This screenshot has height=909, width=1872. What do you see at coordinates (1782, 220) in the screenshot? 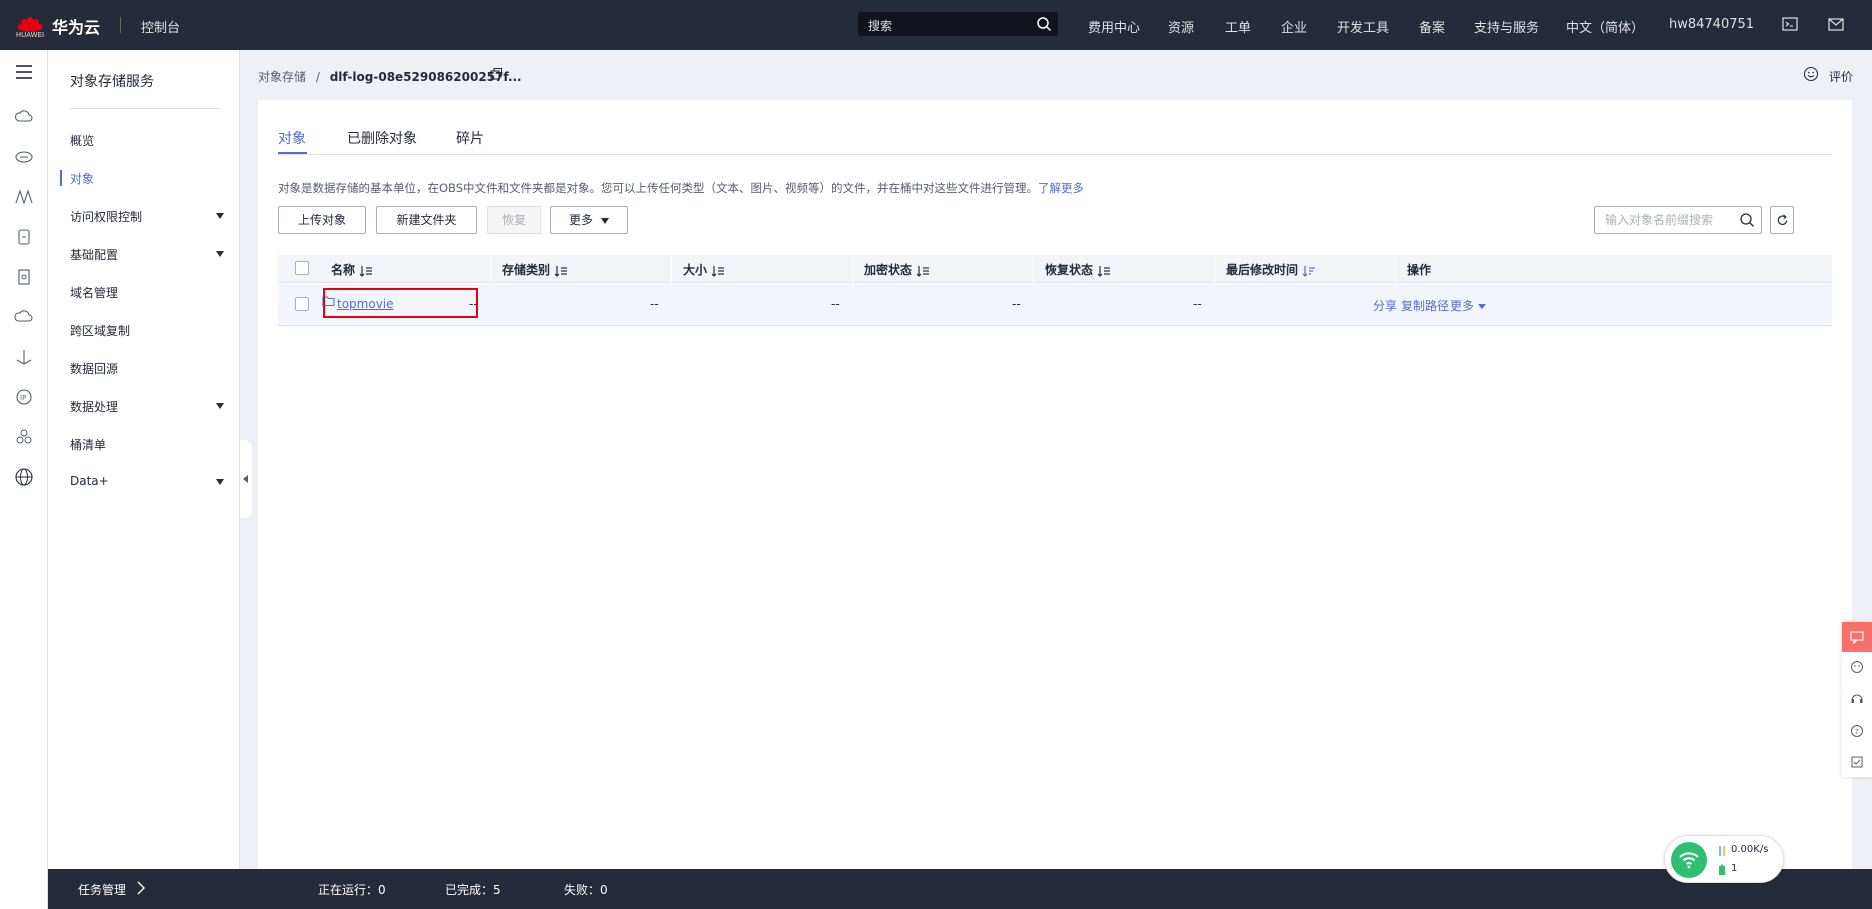
I see `refresh-button` at bounding box center [1782, 220].